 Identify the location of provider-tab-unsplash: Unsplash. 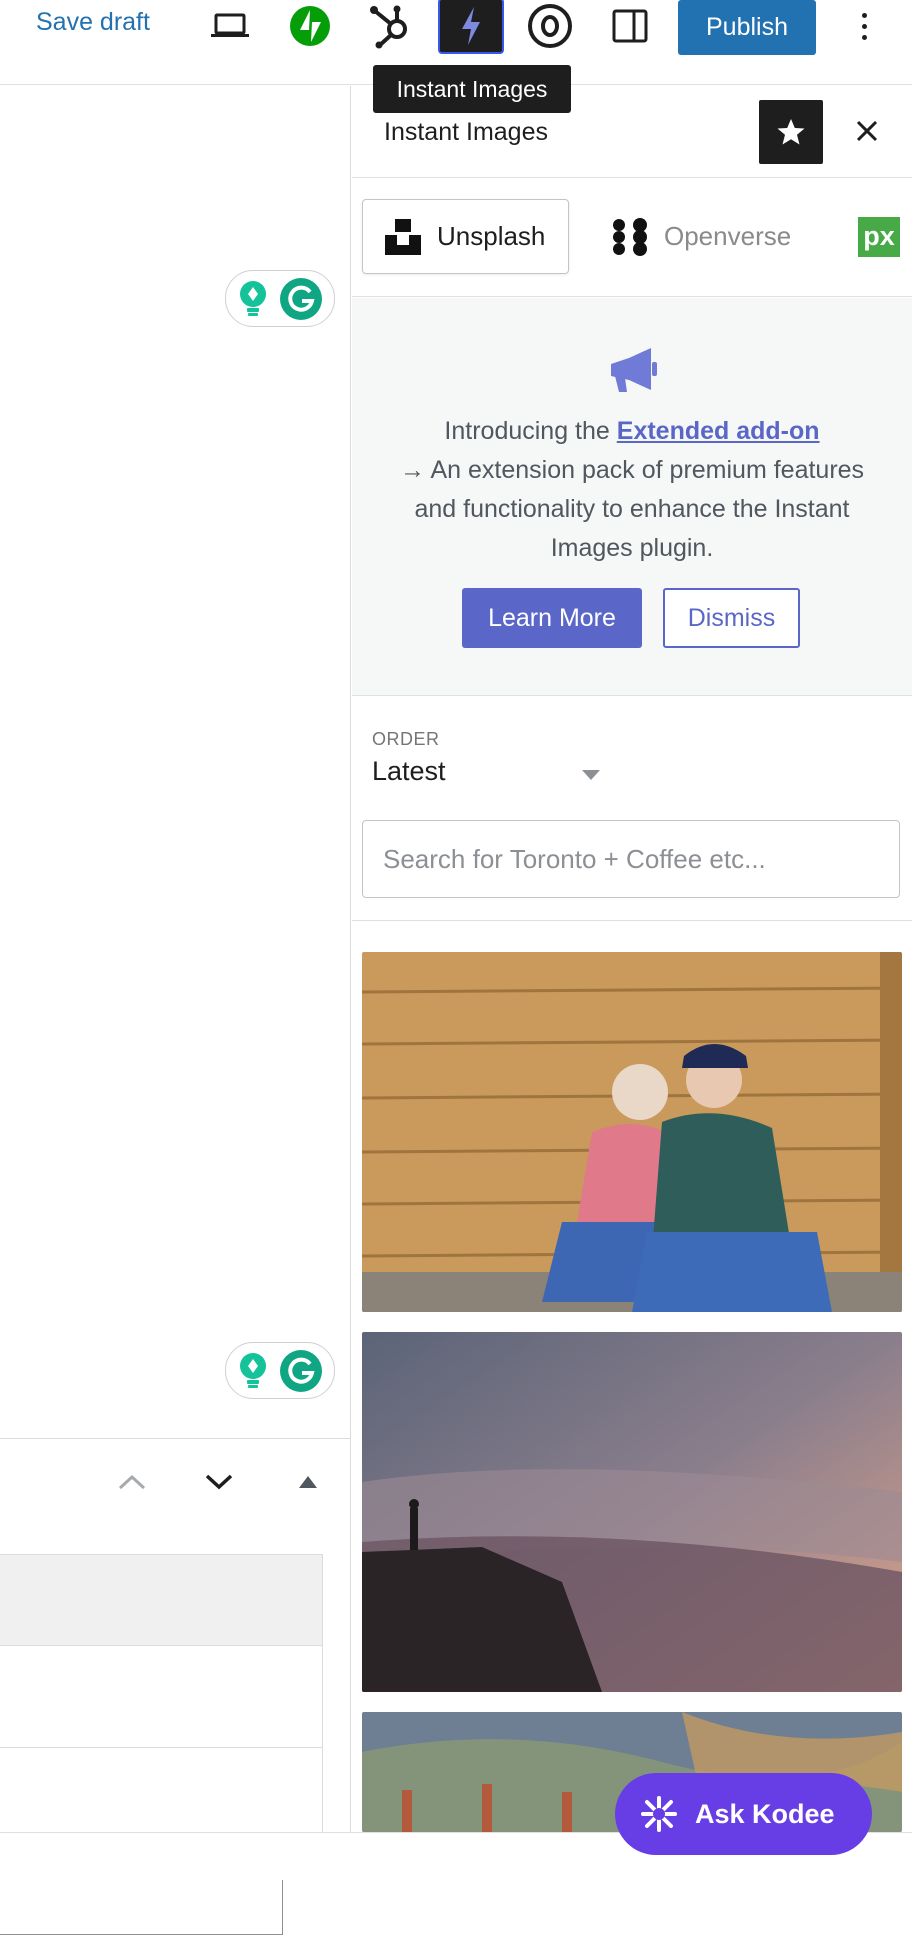
(465, 236).